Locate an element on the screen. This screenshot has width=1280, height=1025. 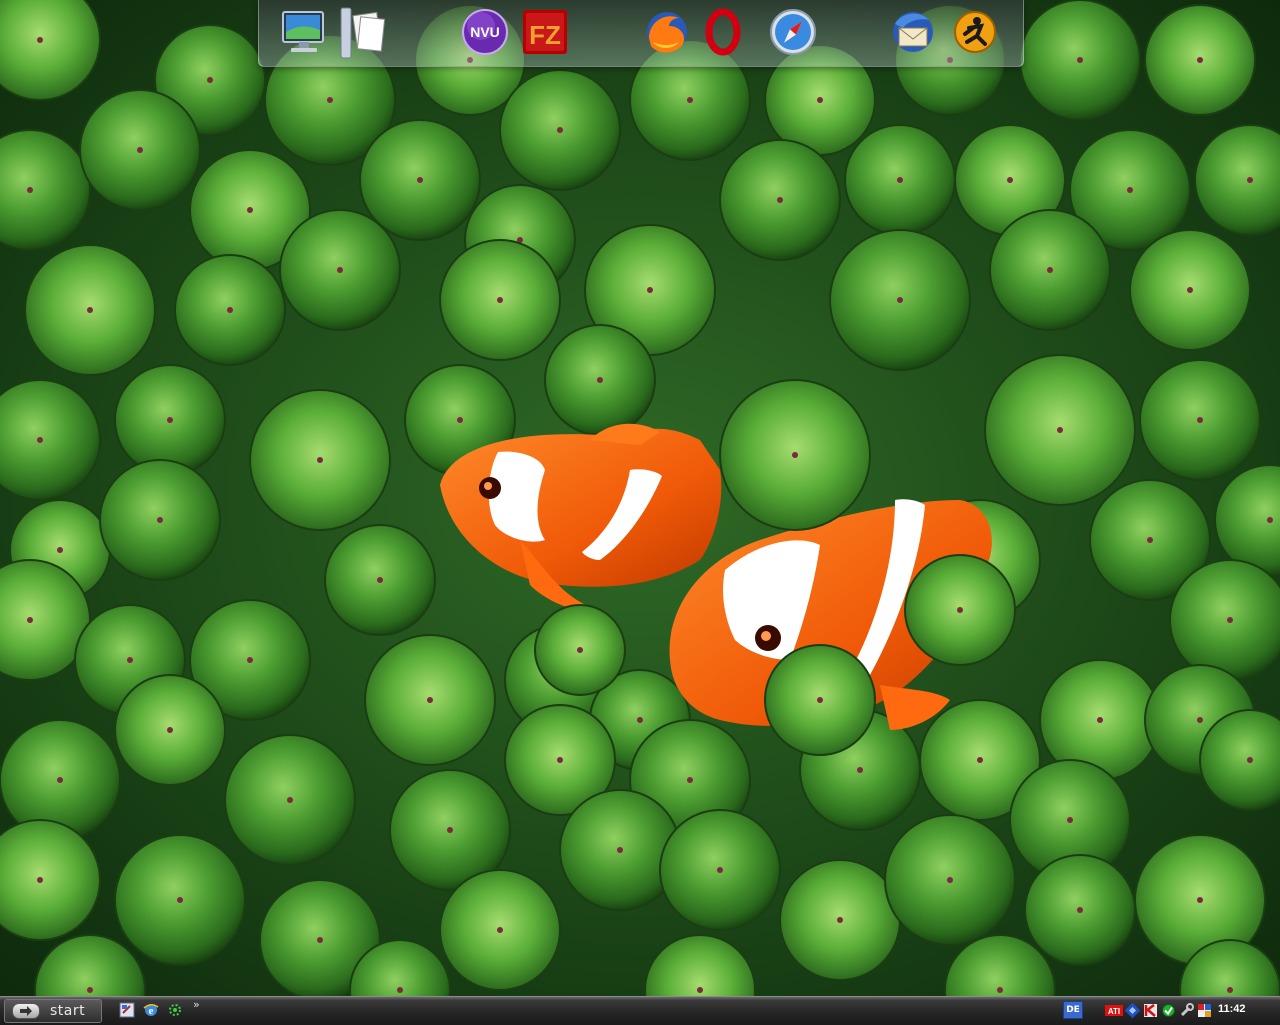
svg-text: NVU is located at coordinates (485, 32).